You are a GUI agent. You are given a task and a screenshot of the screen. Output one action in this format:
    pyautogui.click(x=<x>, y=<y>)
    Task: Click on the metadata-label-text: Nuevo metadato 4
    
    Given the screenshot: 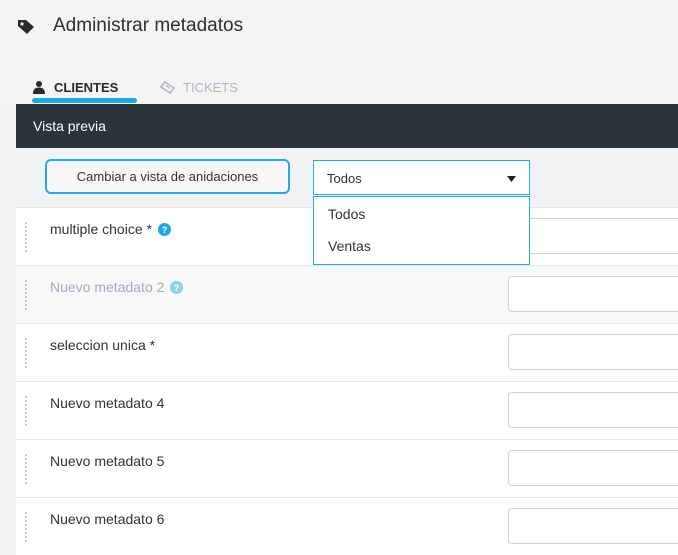 What is the action you would take?
    pyautogui.click(x=107, y=403)
    